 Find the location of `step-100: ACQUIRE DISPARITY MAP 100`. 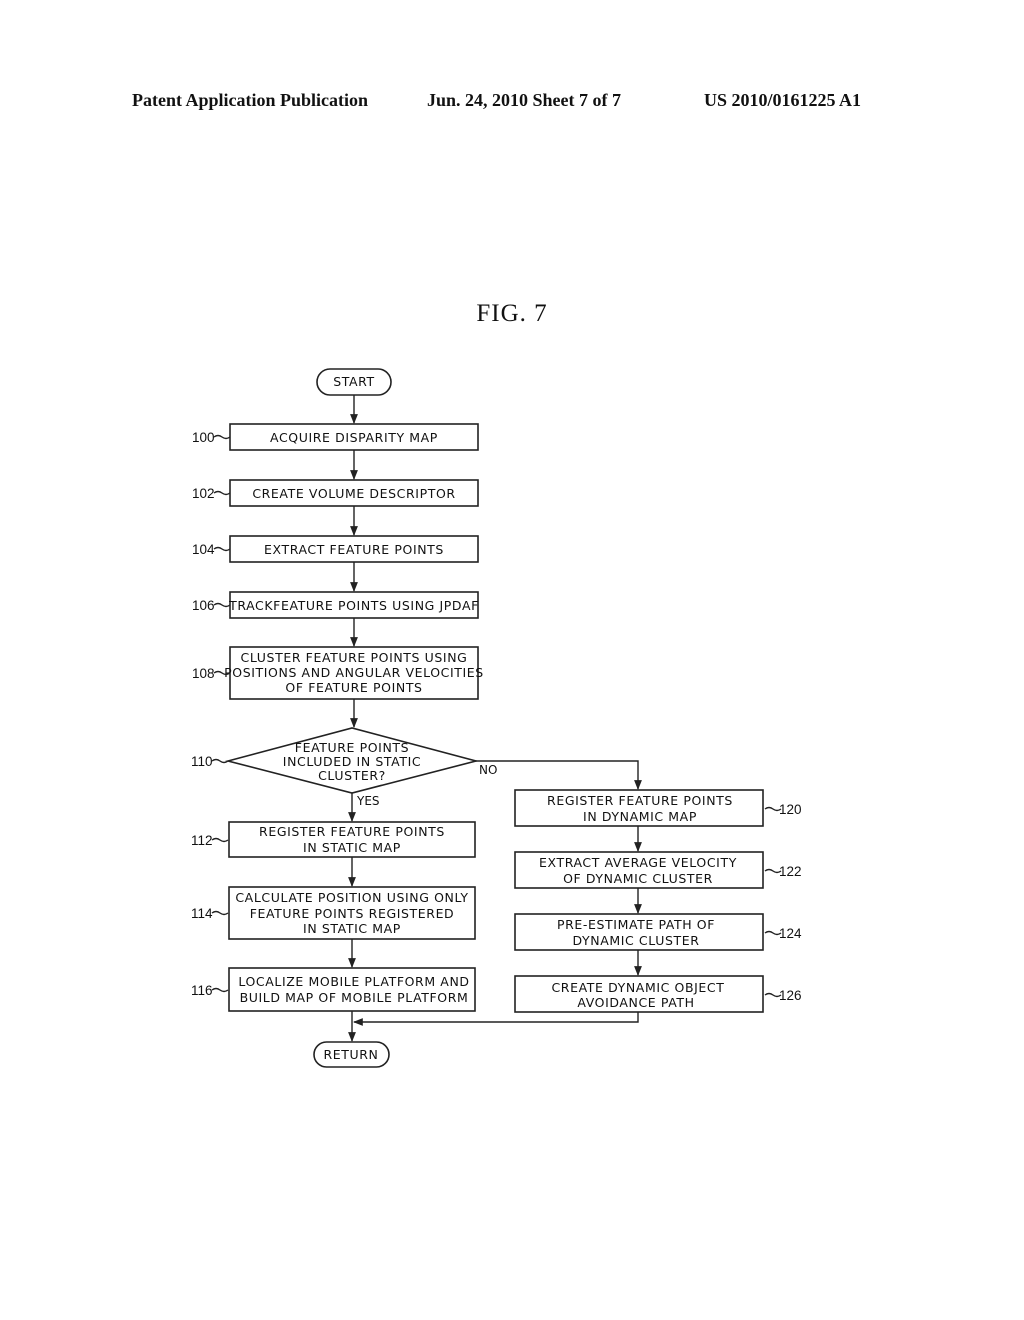

step-100: ACQUIRE DISPARITY MAP 100 is located at coordinates (335, 437).